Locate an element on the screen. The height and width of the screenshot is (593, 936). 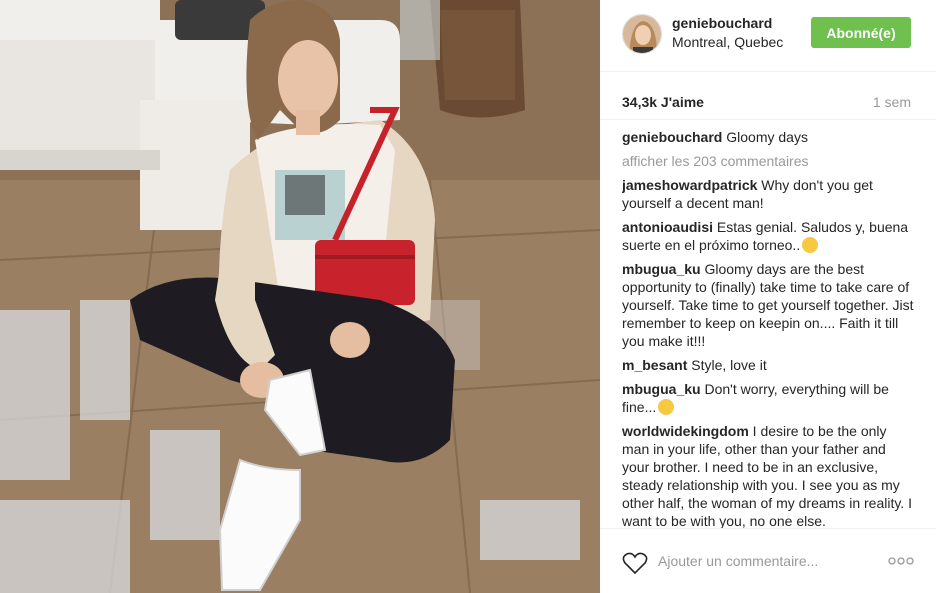
add-comment-input is located at coordinates (768, 561).